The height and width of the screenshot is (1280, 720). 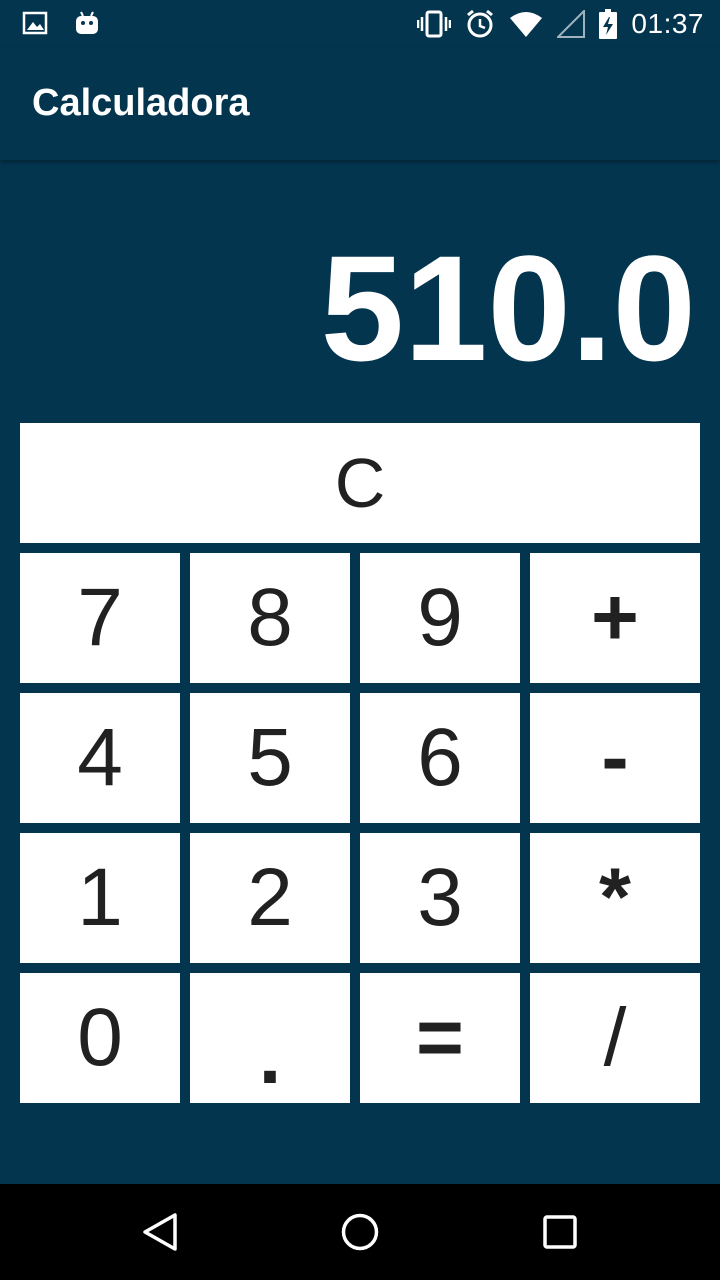 What do you see at coordinates (360, 483) in the screenshot?
I see `clear-button: C` at bounding box center [360, 483].